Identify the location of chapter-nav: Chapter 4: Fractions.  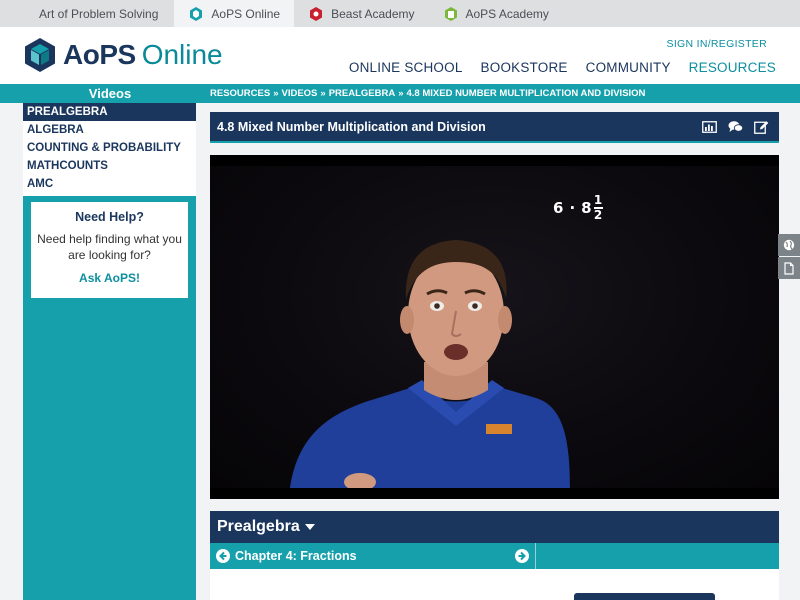
(494, 556).